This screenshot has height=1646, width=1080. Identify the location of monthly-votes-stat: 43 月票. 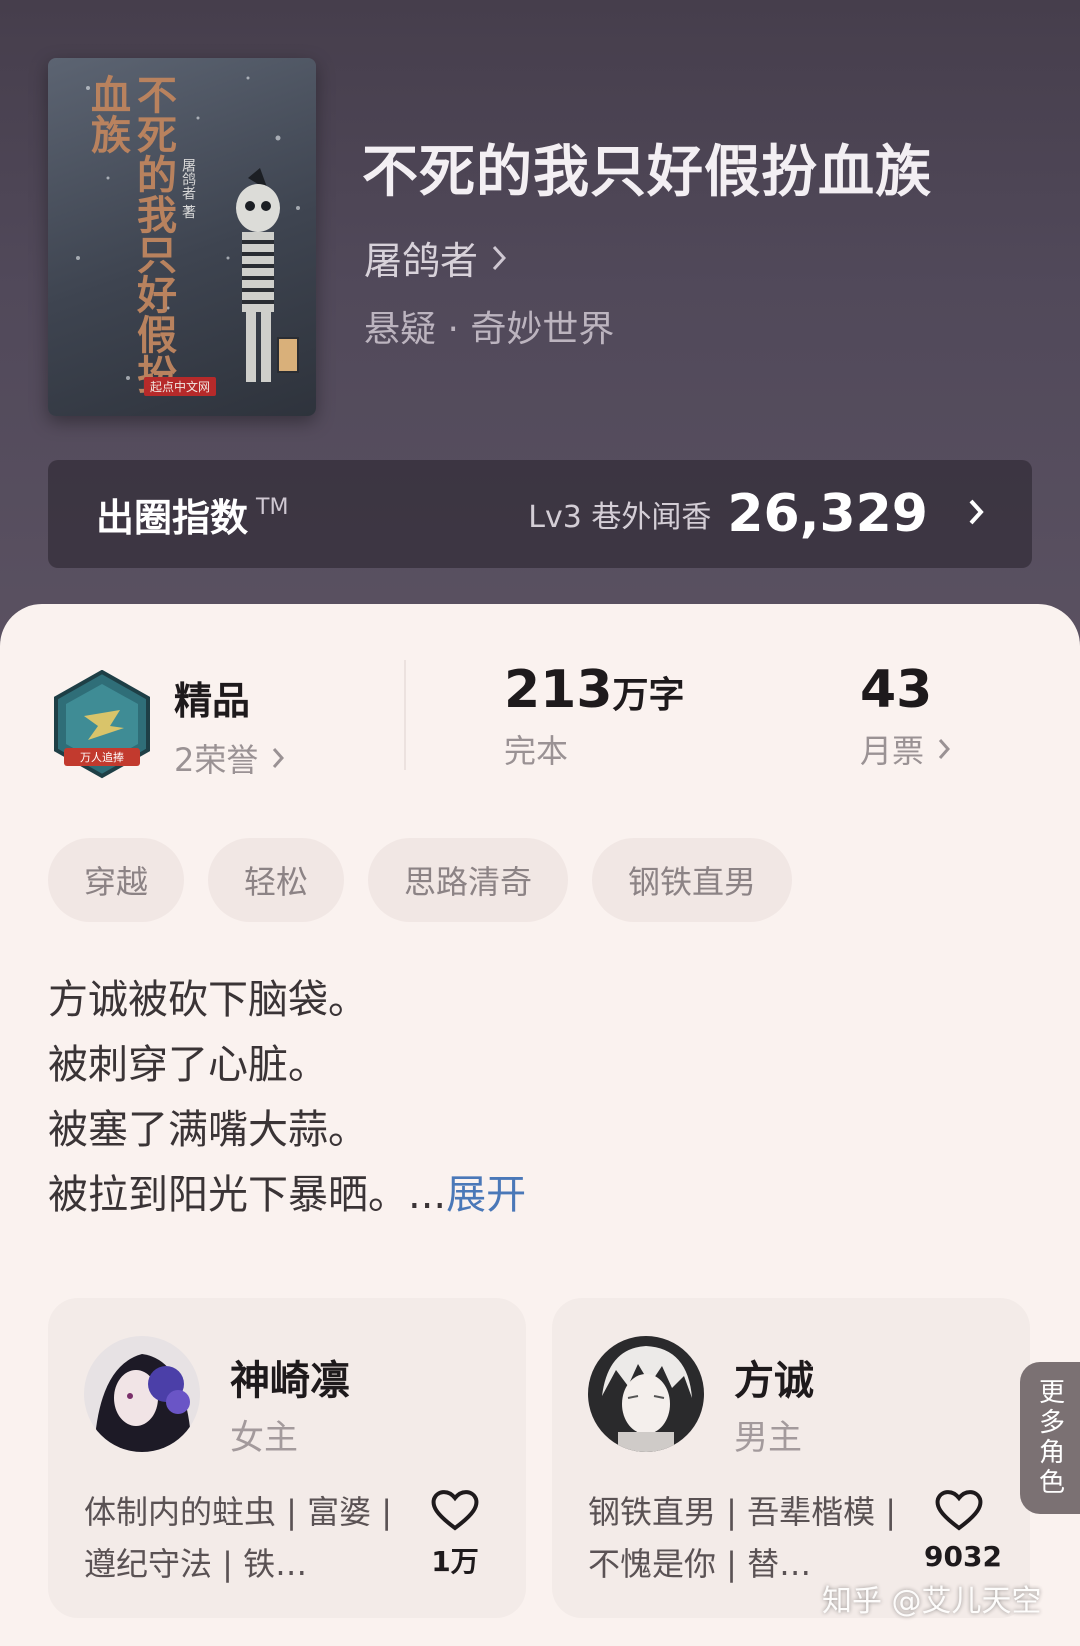
(905, 716).